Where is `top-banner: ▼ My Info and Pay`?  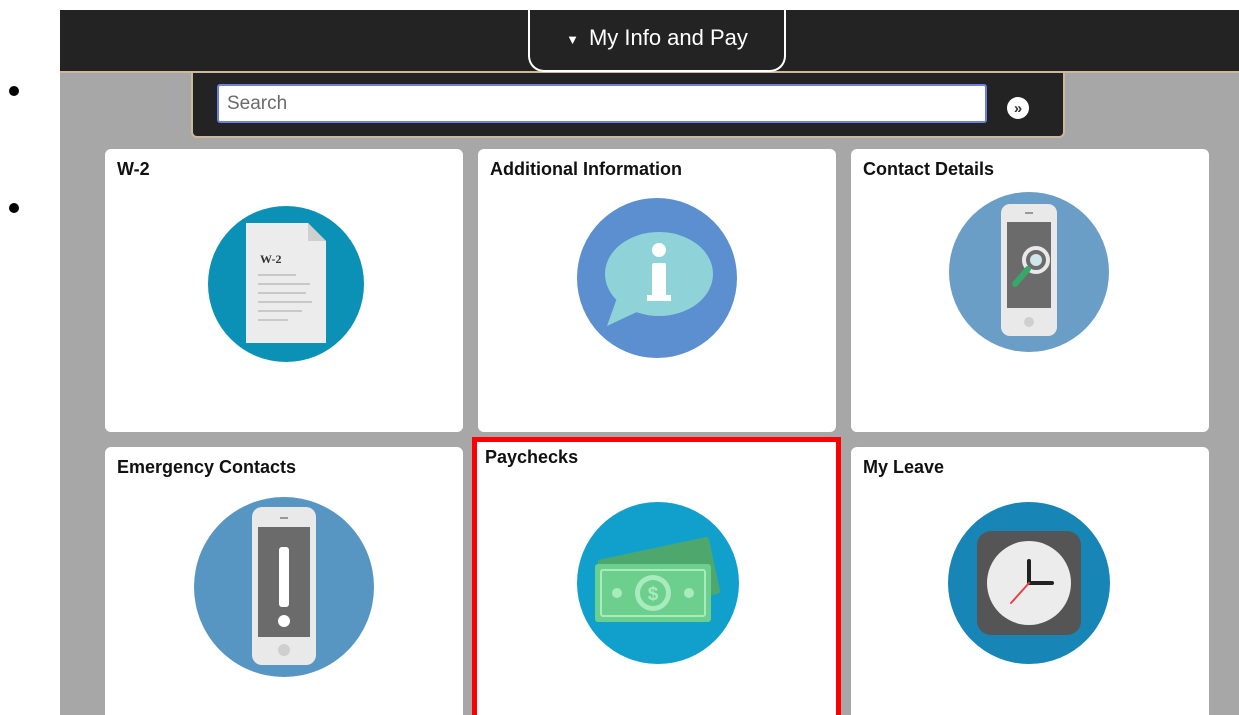
top-banner: ▼ My Info and Pay is located at coordinates (649, 41).